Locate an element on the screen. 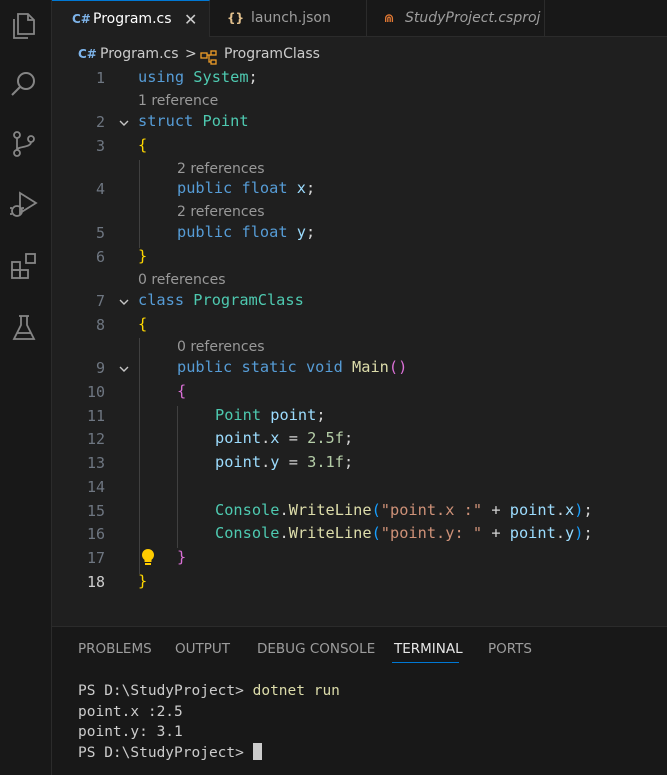 Image resolution: width=667 pixels, height=775 pixels. token: Console is located at coordinates (247, 510).